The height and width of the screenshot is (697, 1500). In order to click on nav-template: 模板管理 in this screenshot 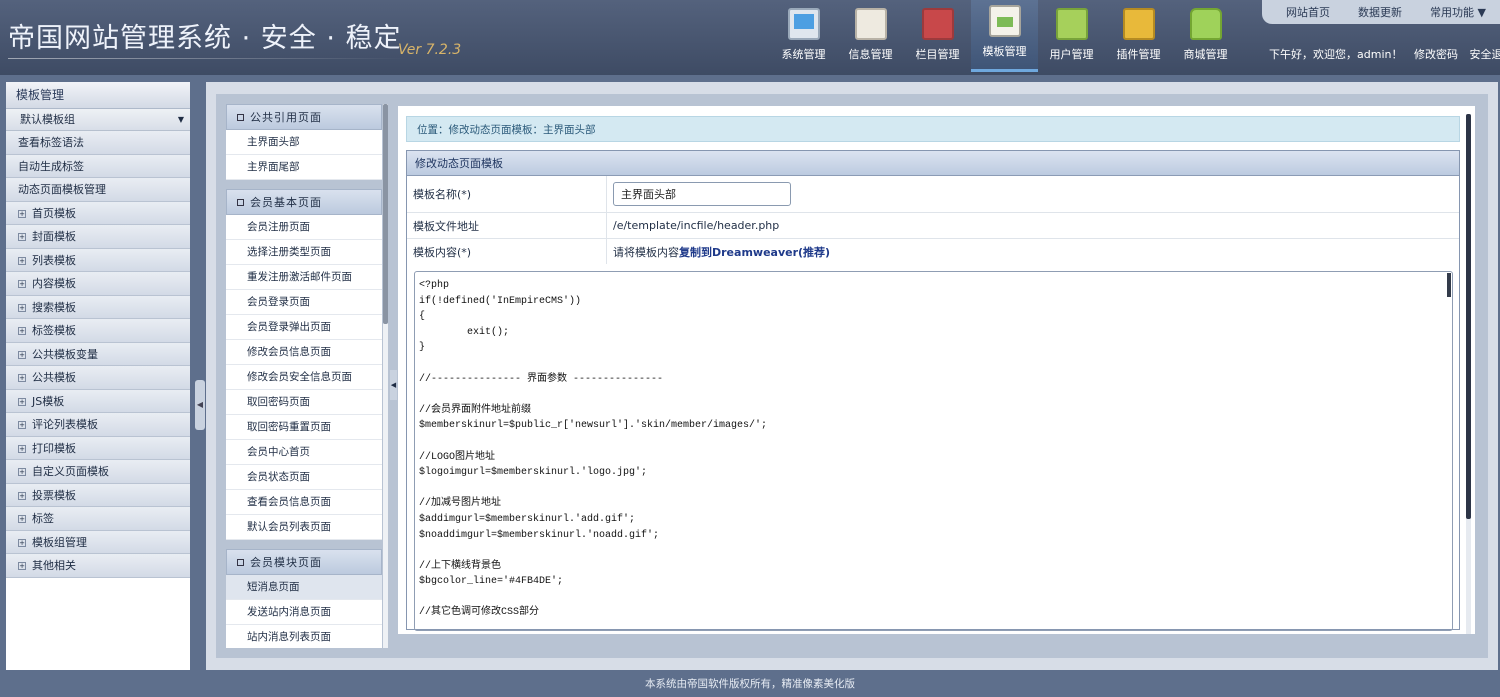, I will do `click(1004, 36)`.